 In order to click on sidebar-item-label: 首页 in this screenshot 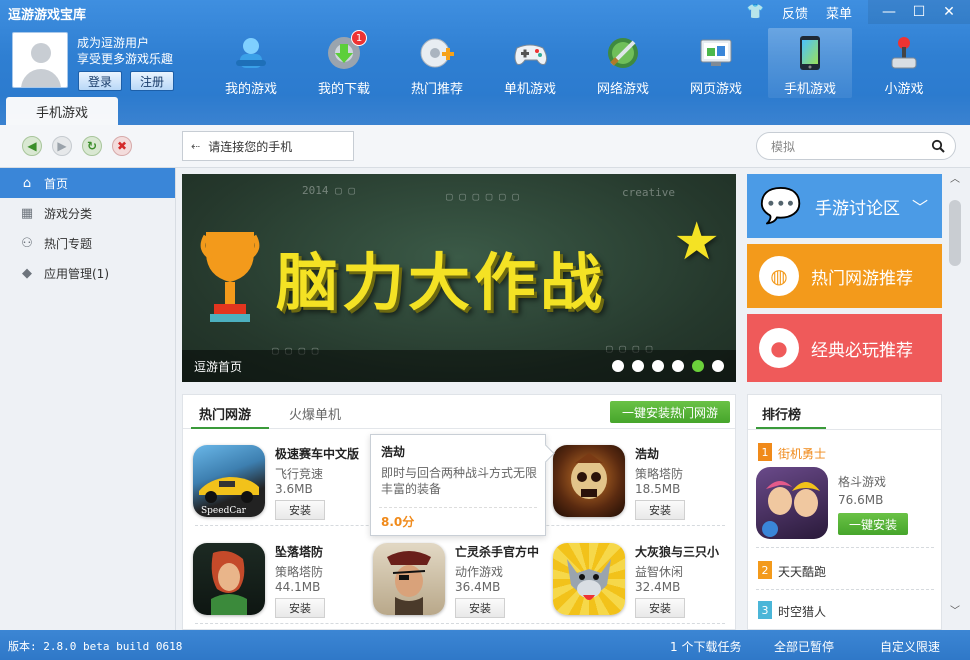, I will do `click(56, 183)`.